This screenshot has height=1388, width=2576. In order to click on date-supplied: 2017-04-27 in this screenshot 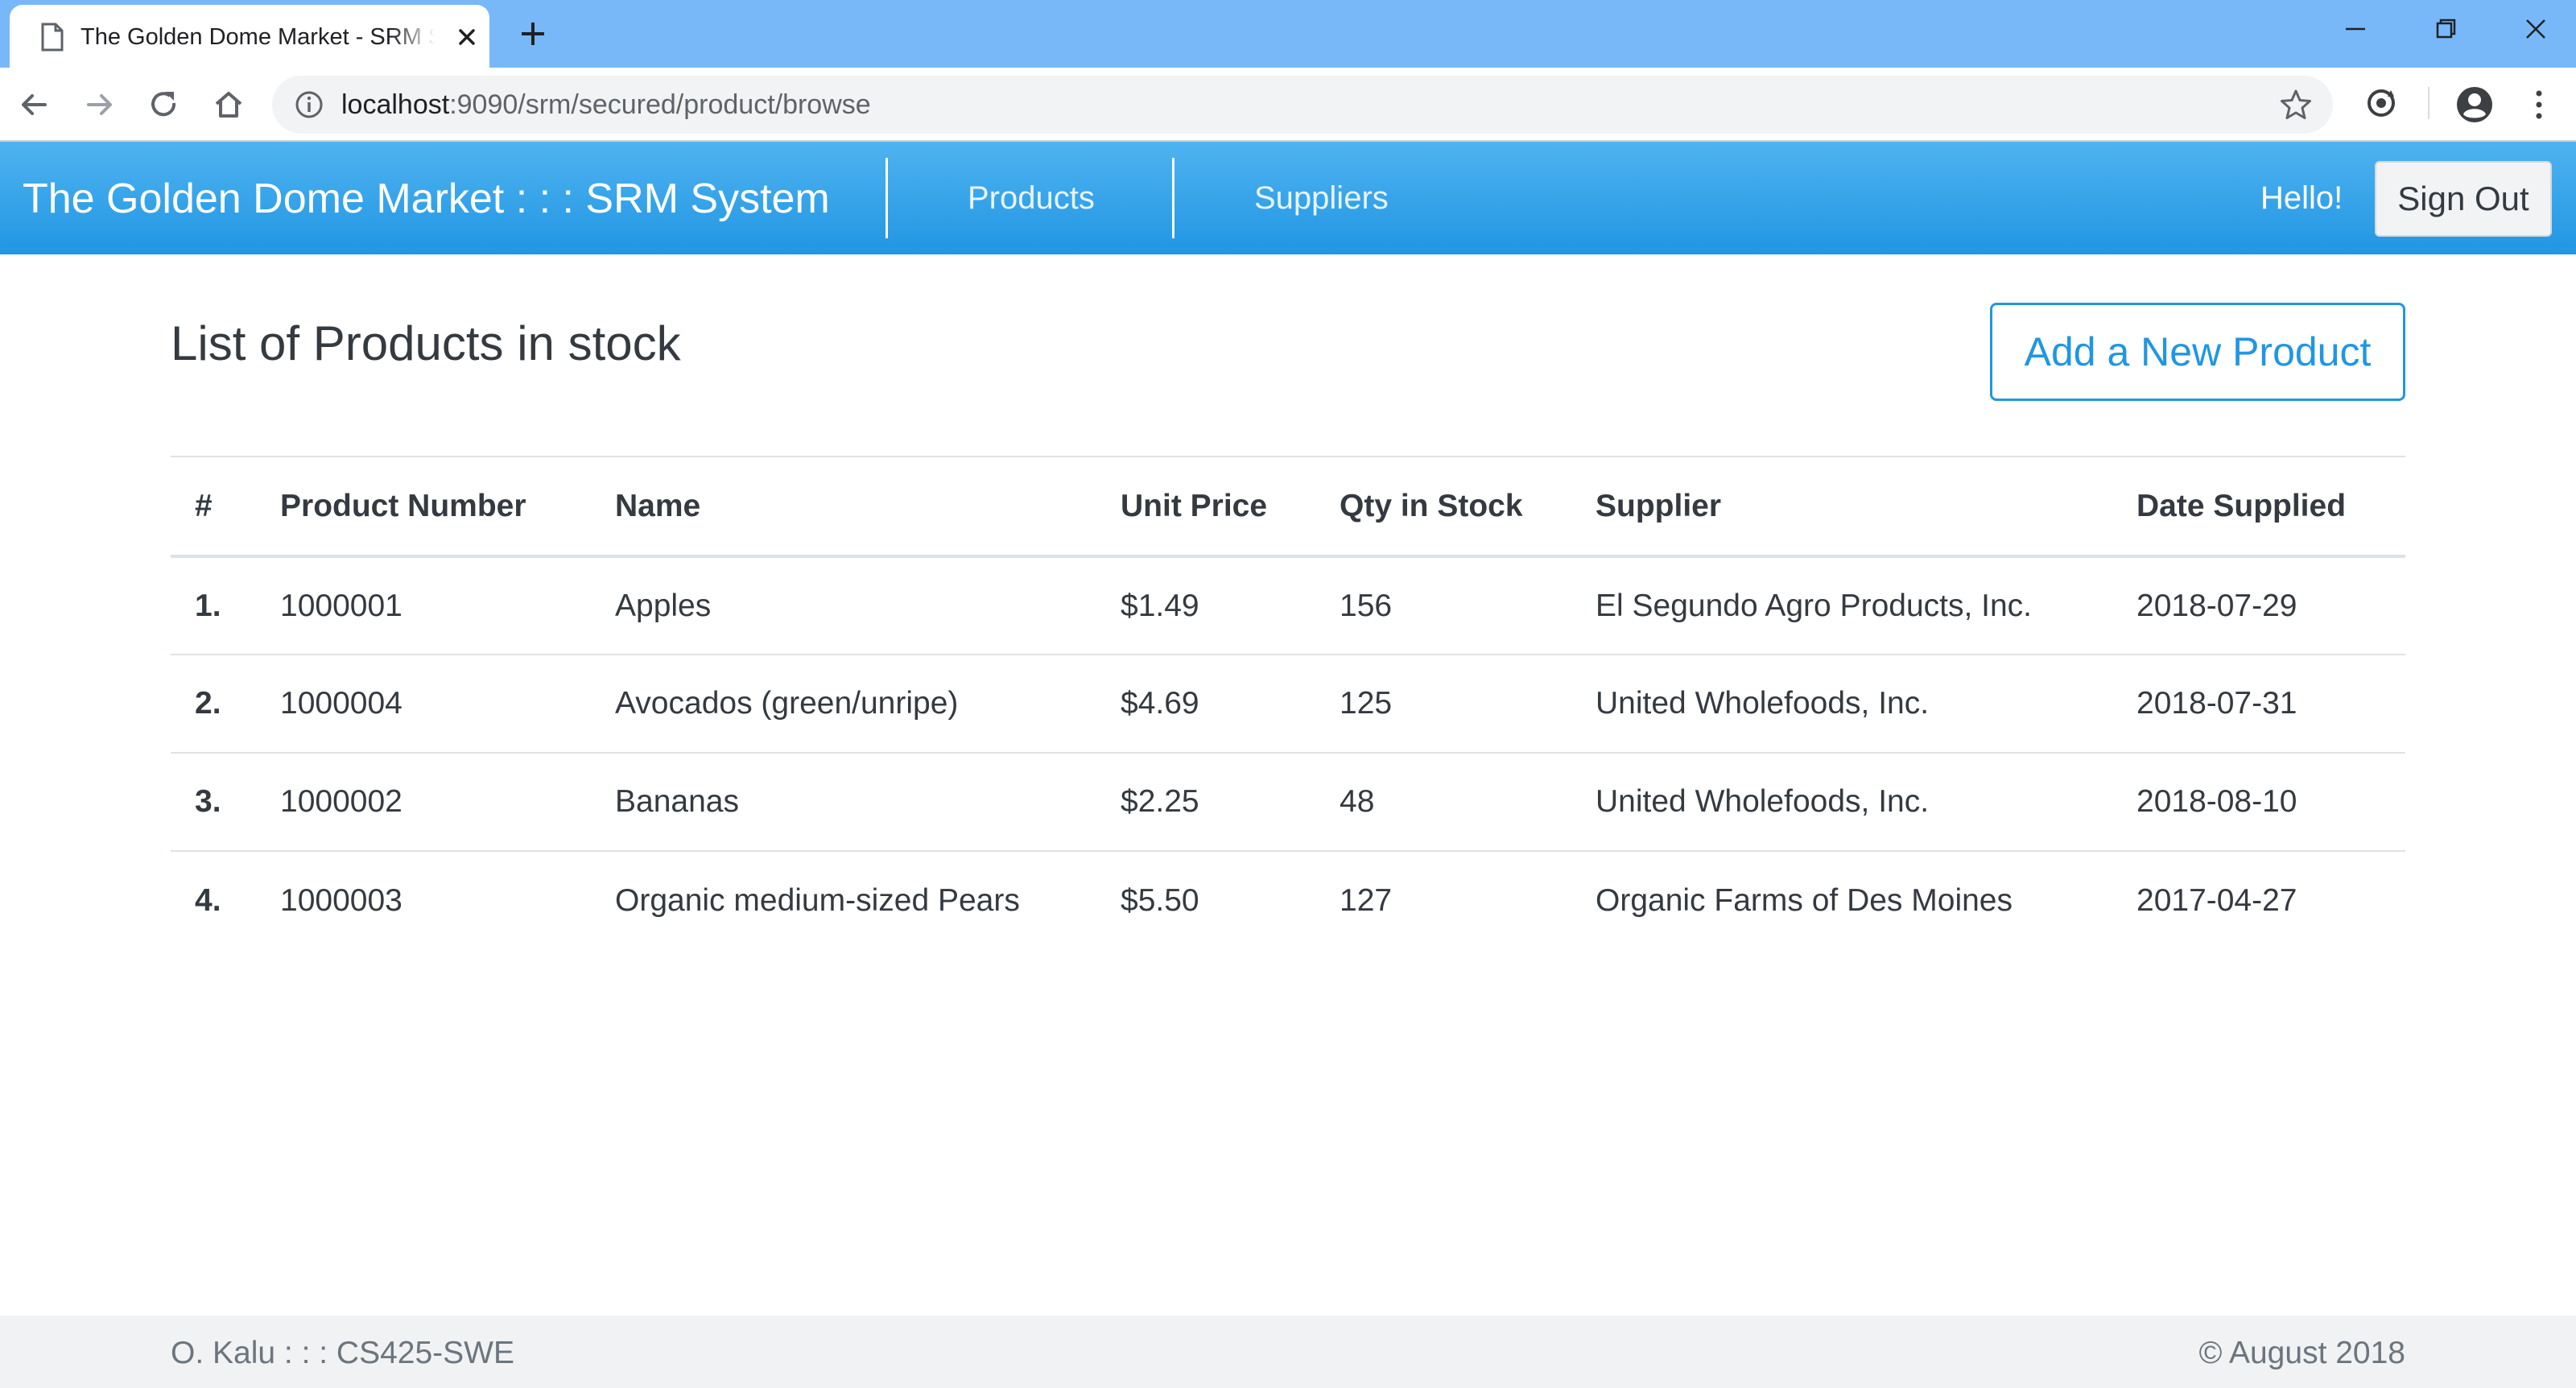, I will do `click(2216, 900)`.